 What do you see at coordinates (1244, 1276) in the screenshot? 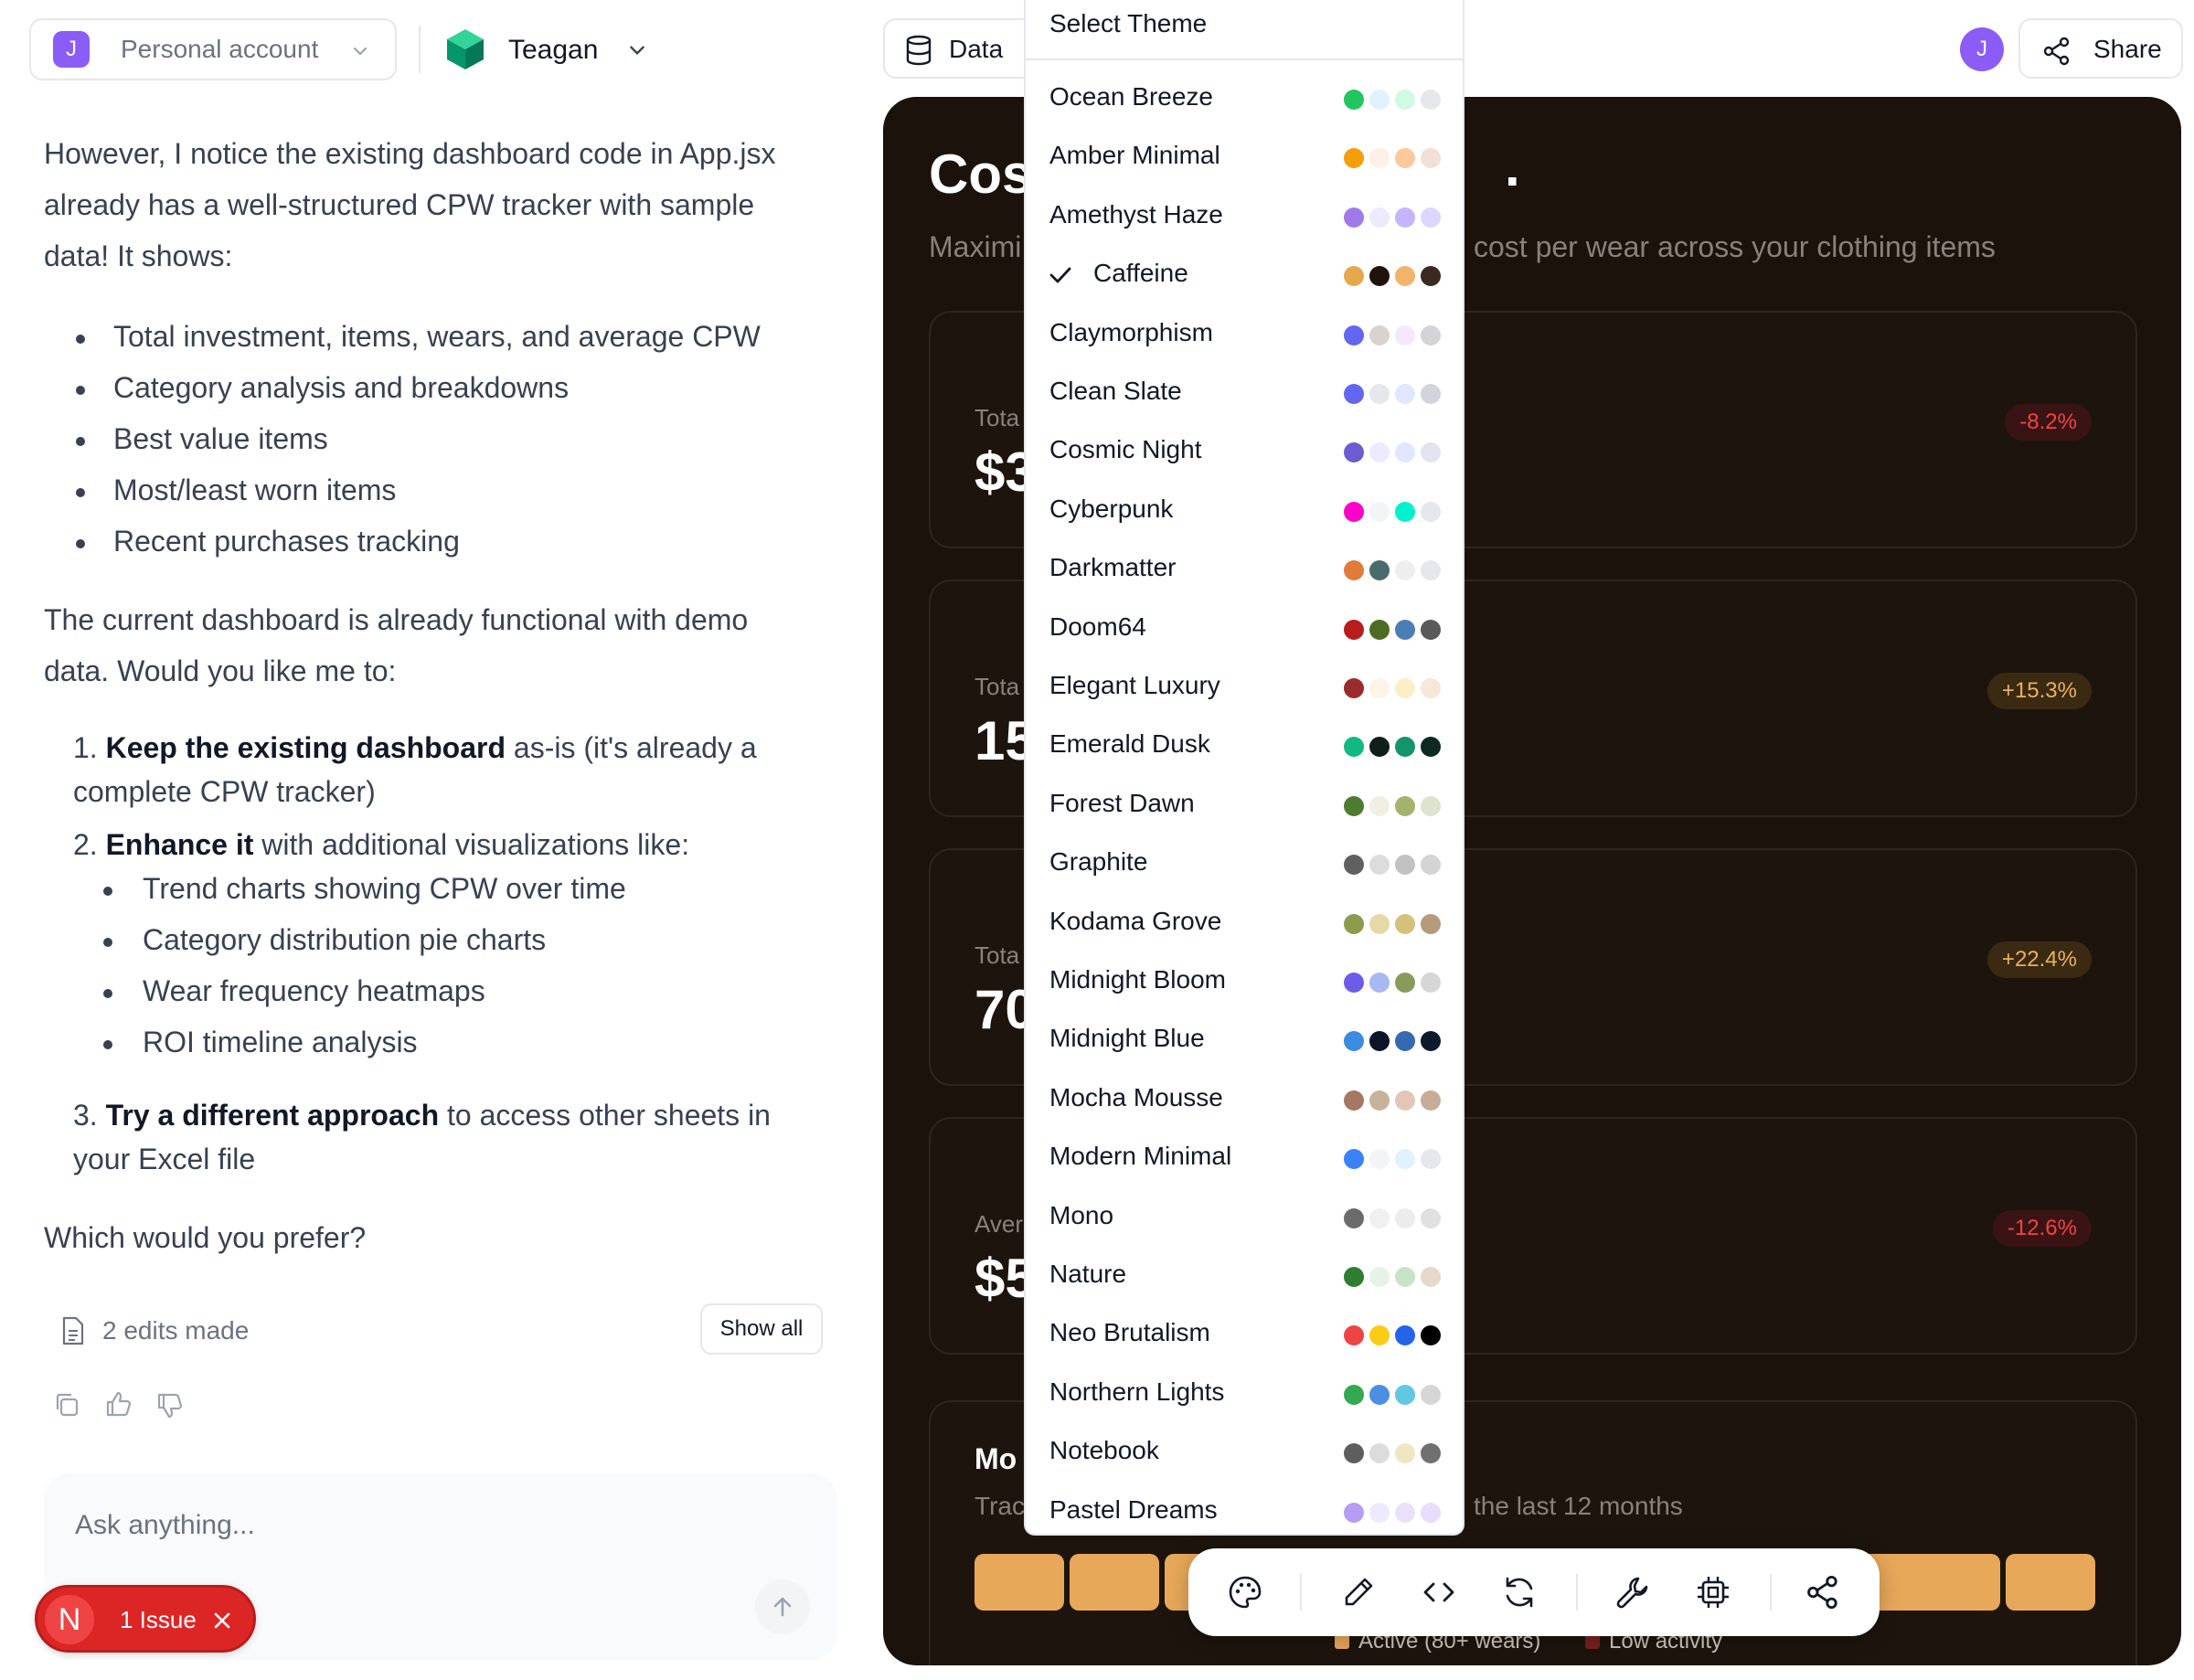
I see `theme-option: Nature` at bounding box center [1244, 1276].